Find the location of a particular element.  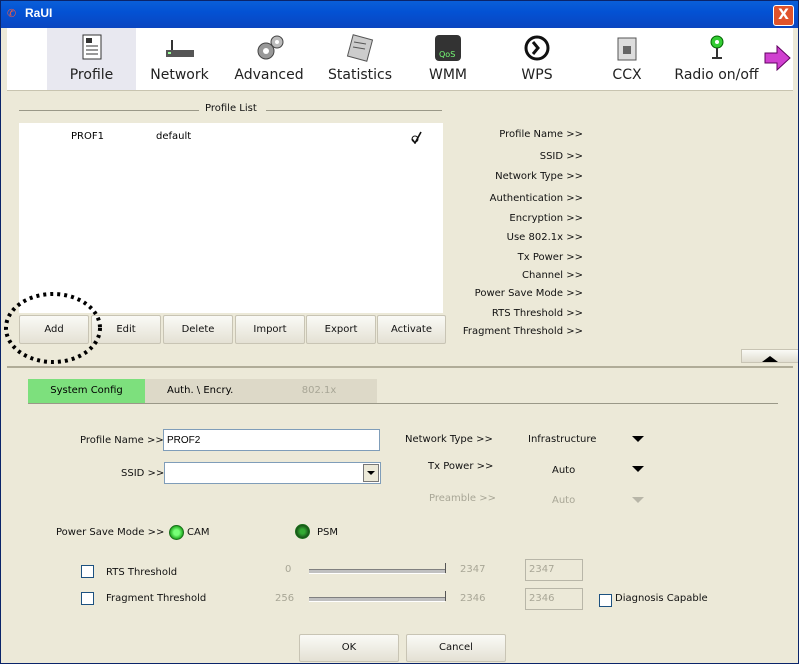

profile-list-legend: Profile List is located at coordinates (231, 108).